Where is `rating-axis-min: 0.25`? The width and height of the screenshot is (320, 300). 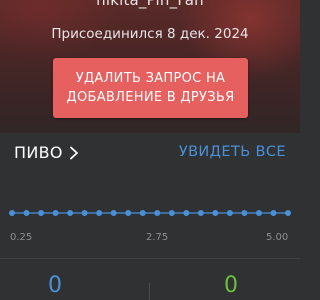 rating-axis-min: 0.25 is located at coordinates (21, 237).